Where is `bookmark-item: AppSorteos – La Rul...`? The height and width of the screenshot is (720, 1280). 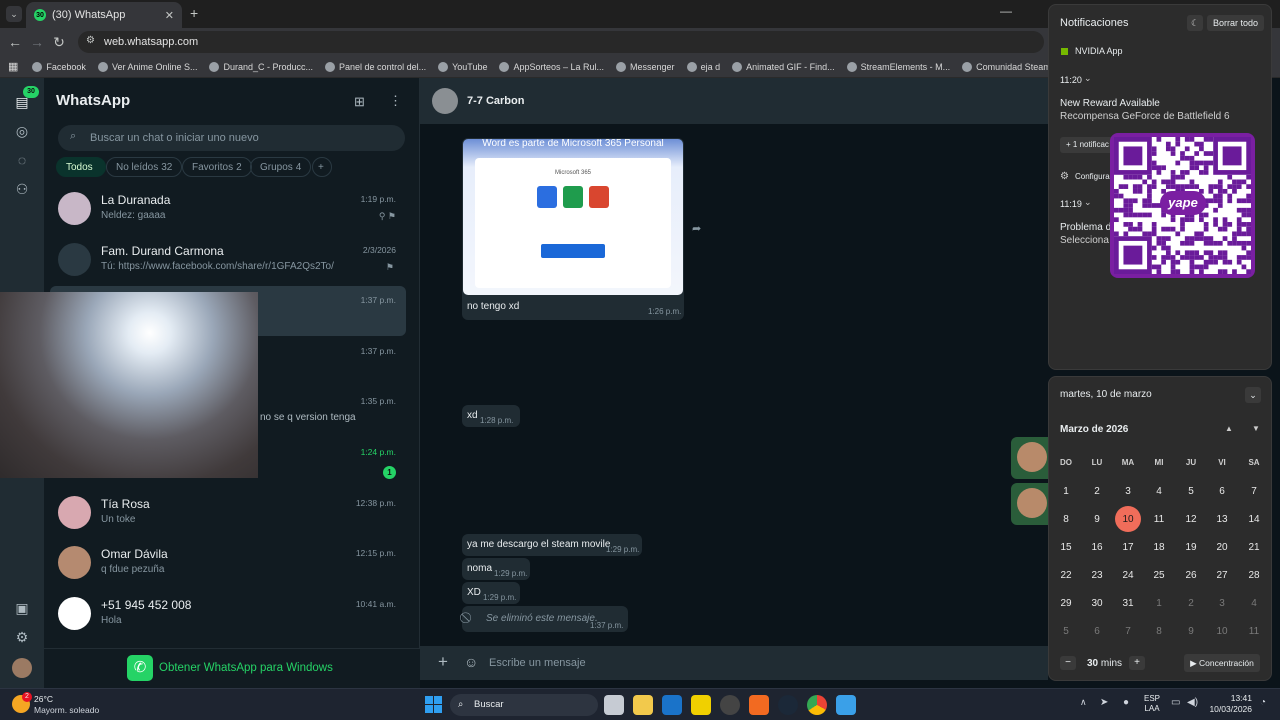
bookmark-item: AppSorteos – La Rul... is located at coordinates (551, 66).